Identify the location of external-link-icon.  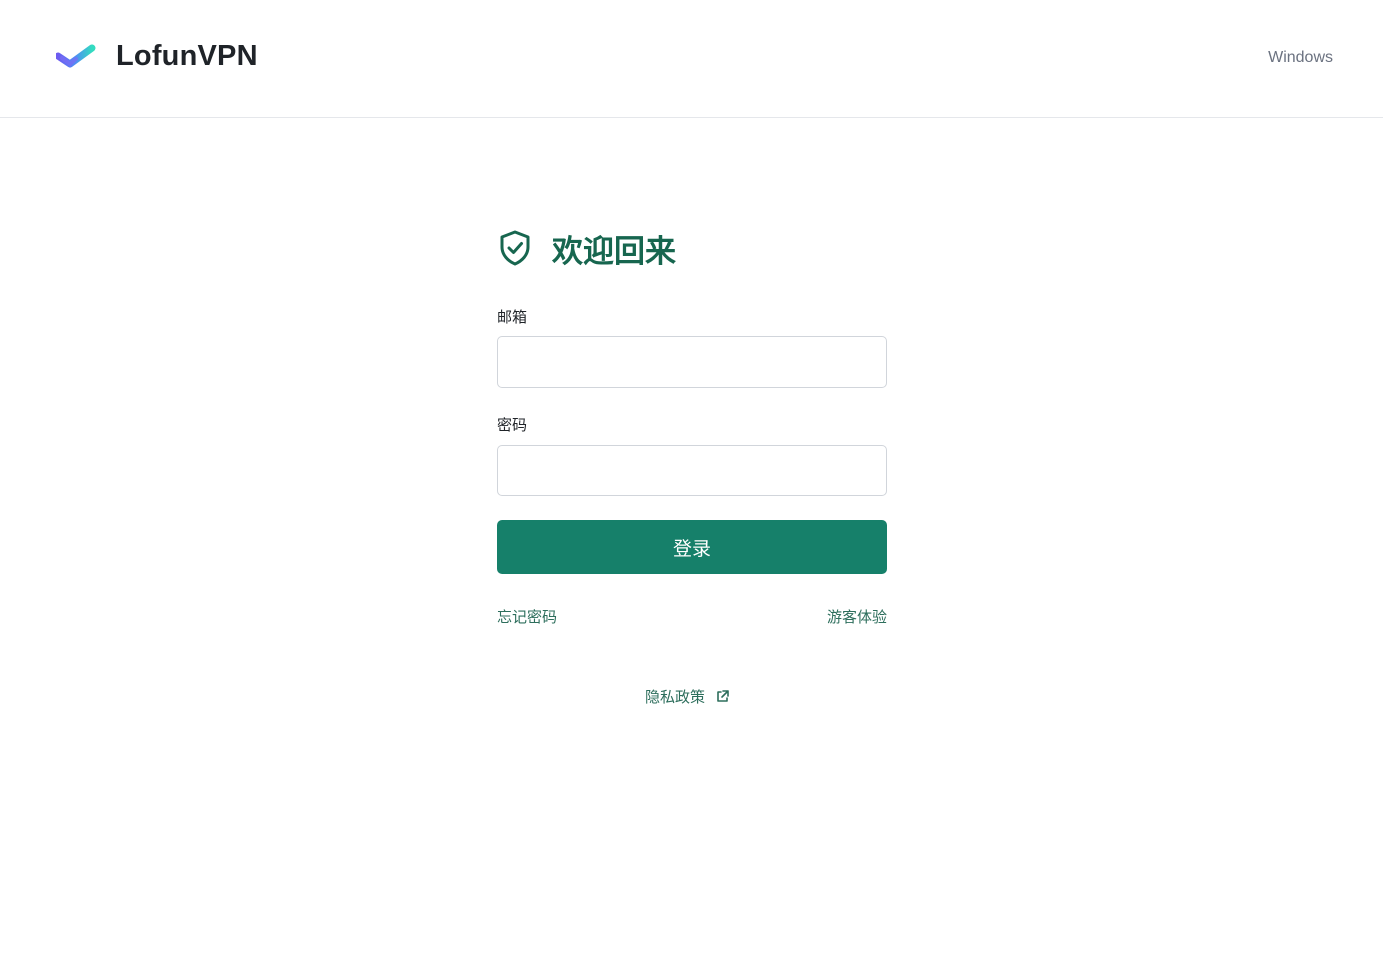
(723, 696).